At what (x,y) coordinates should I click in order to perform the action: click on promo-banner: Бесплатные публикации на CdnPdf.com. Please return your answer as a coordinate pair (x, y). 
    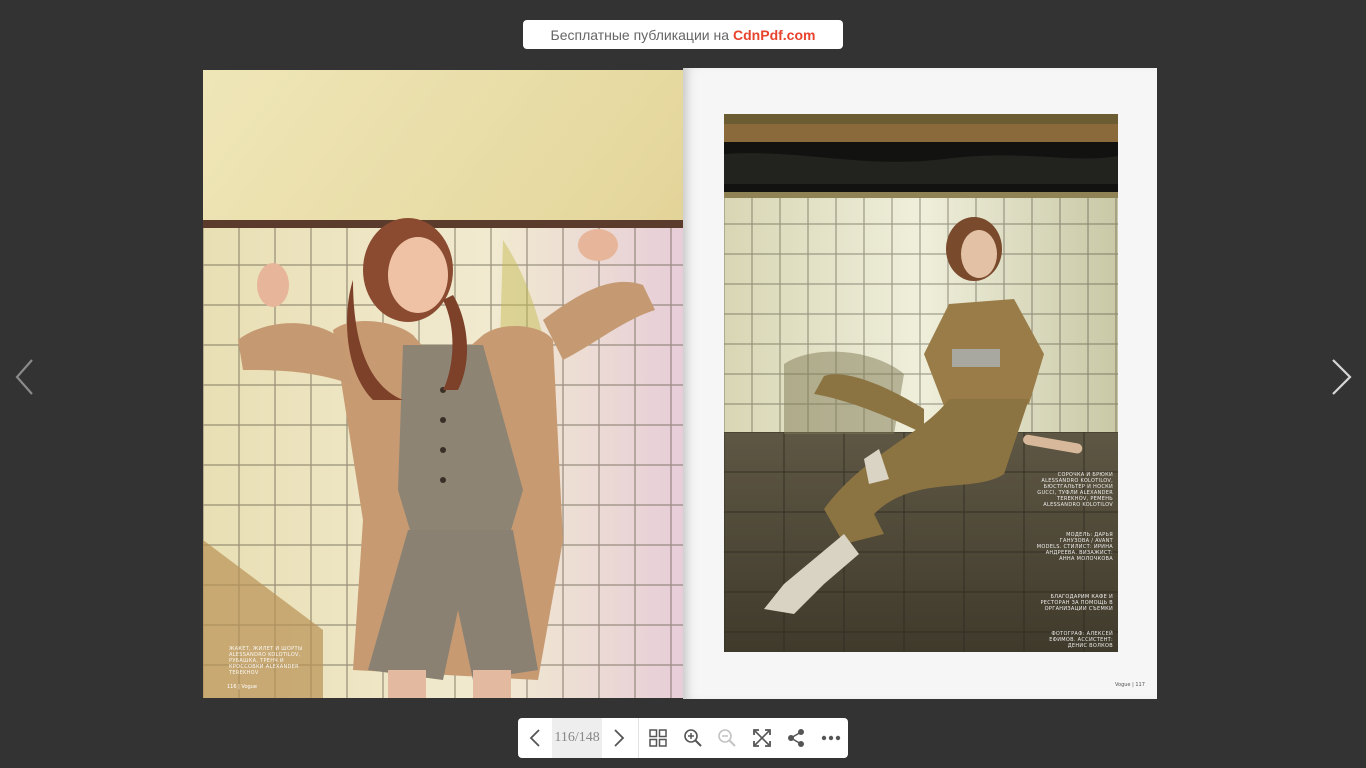
    Looking at the image, I should click on (683, 34).